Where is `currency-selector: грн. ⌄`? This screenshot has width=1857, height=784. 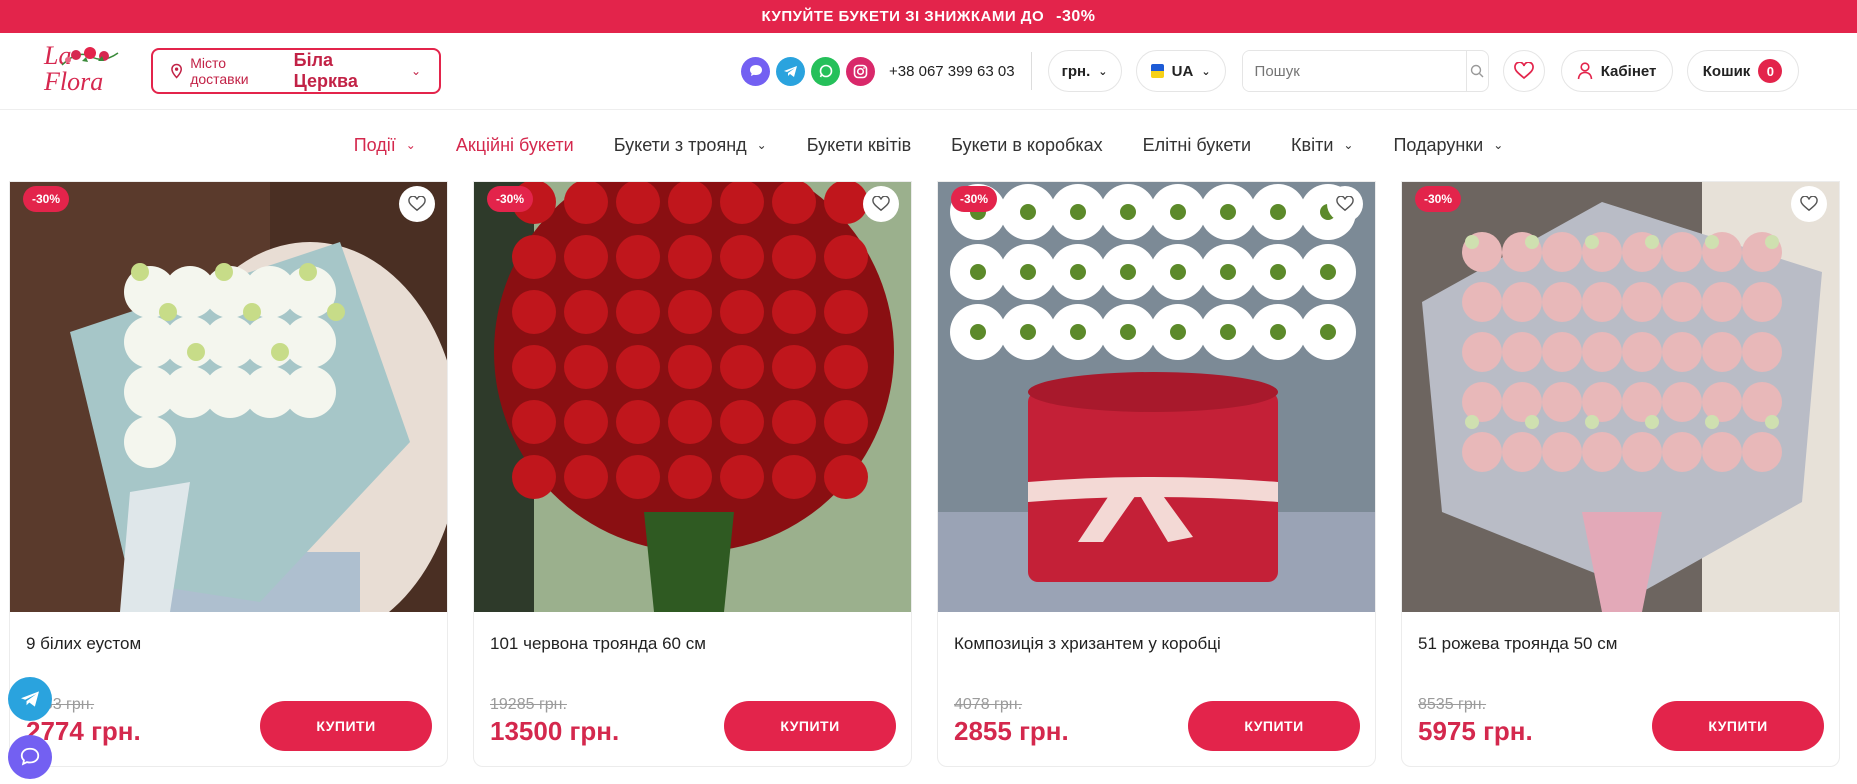
currency-selector: грн. ⌄ is located at coordinates (1084, 71).